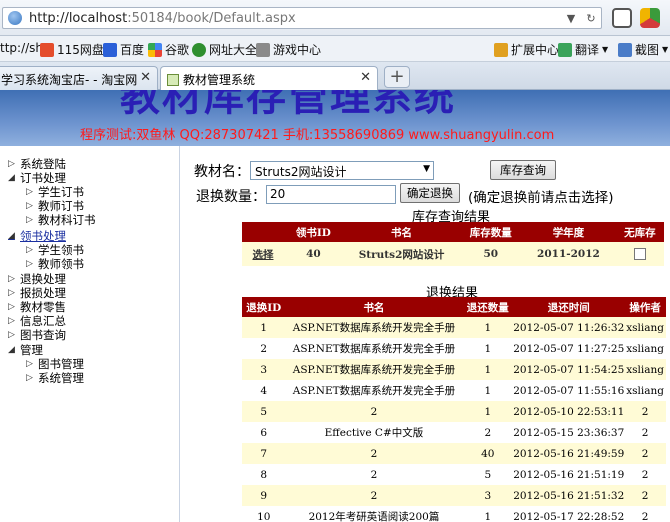 The image size is (670, 522). Describe the element at coordinates (569, 348) in the screenshot. I see `returns-cell: 2012-05-07 11:27:25` at that location.